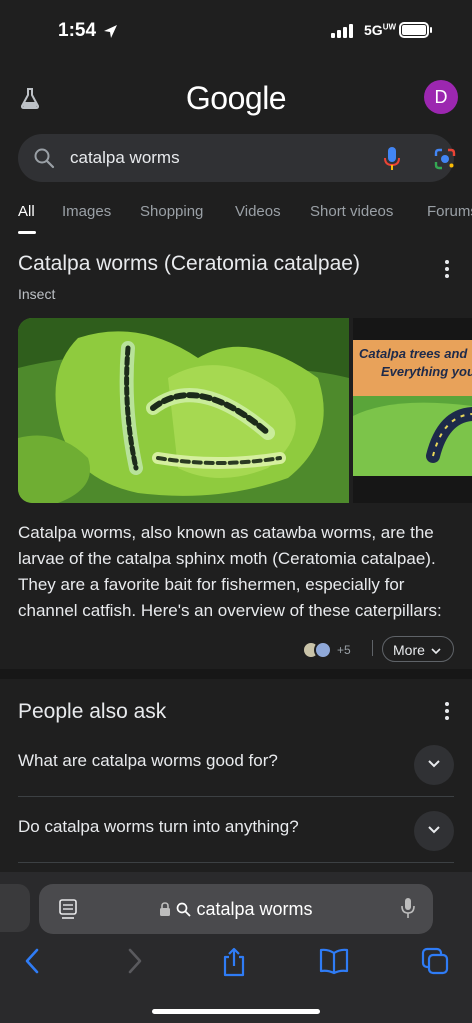  Describe the element at coordinates (236, 764) in the screenshot. I see `paa-question: What are catalpa worms good for?` at that location.